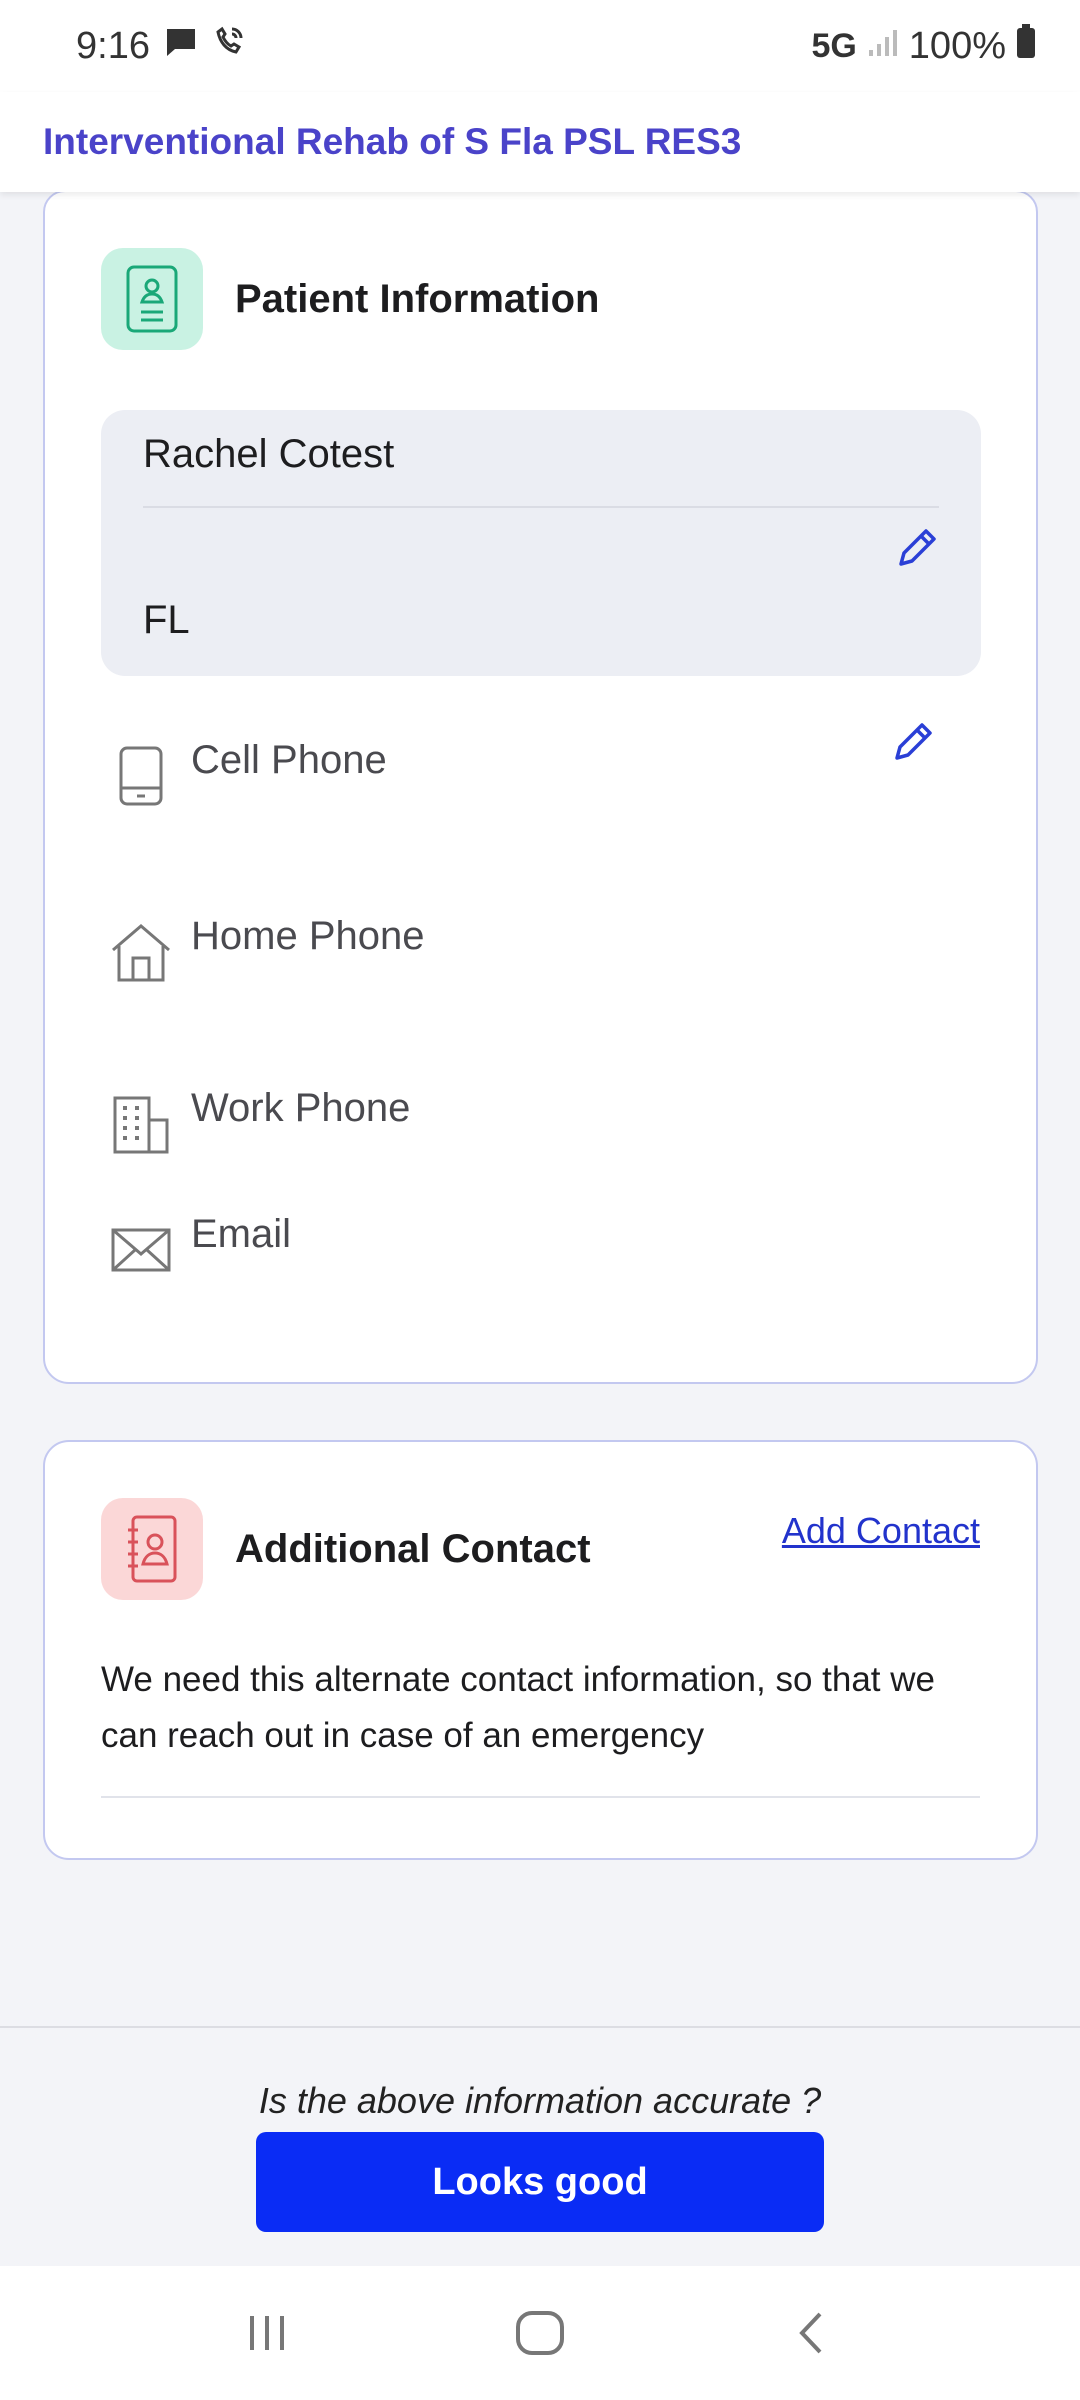 The height and width of the screenshot is (2400, 1080). Describe the element at coordinates (269, 454) in the screenshot. I see `patient-name: Rachel Cotest` at that location.